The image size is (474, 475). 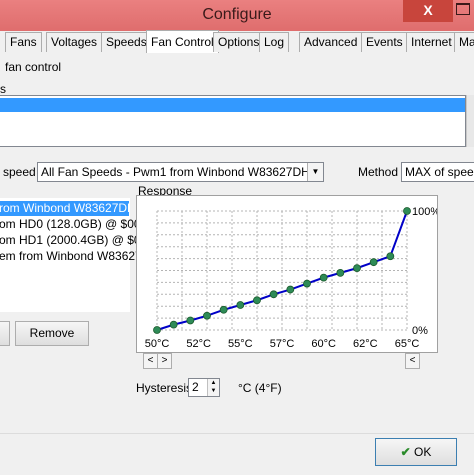 What do you see at coordinates (420, 331) in the screenshot?
I see `y-tick-label: 0%` at bounding box center [420, 331].